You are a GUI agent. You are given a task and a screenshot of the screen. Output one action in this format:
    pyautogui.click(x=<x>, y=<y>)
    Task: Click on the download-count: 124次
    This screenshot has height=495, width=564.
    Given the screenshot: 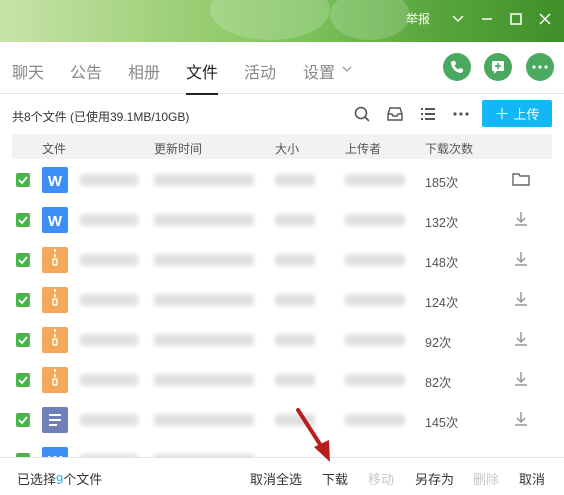 What is the action you would take?
    pyautogui.click(x=442, y=303)
    